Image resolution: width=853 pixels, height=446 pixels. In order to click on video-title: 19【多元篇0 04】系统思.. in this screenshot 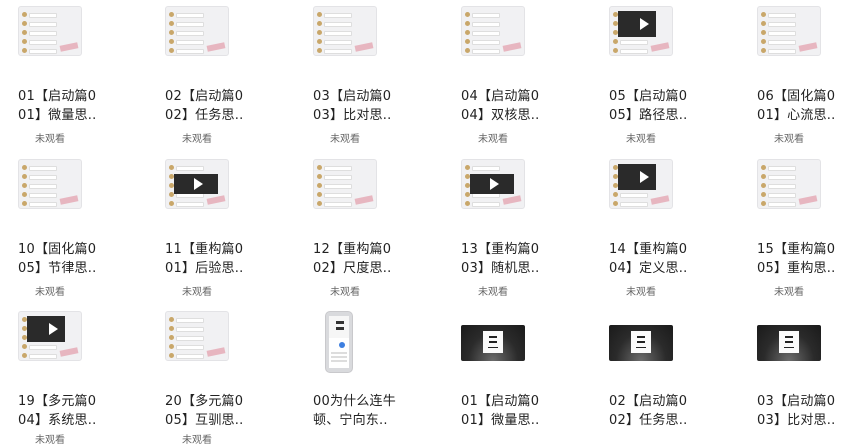, I will do `click(78, 411)`.